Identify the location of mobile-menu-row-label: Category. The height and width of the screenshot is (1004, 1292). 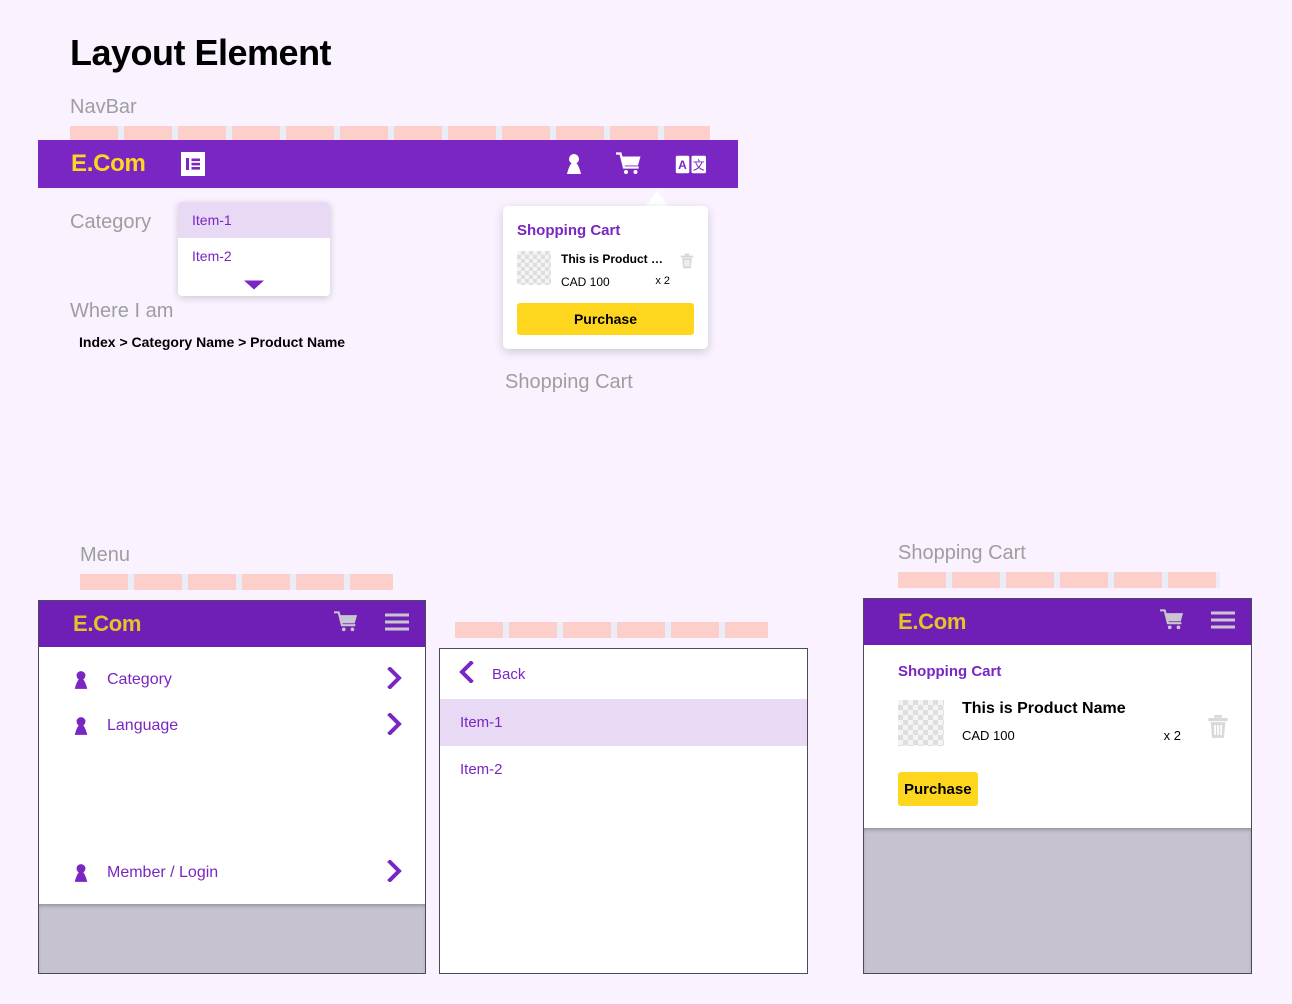
(139, 679).